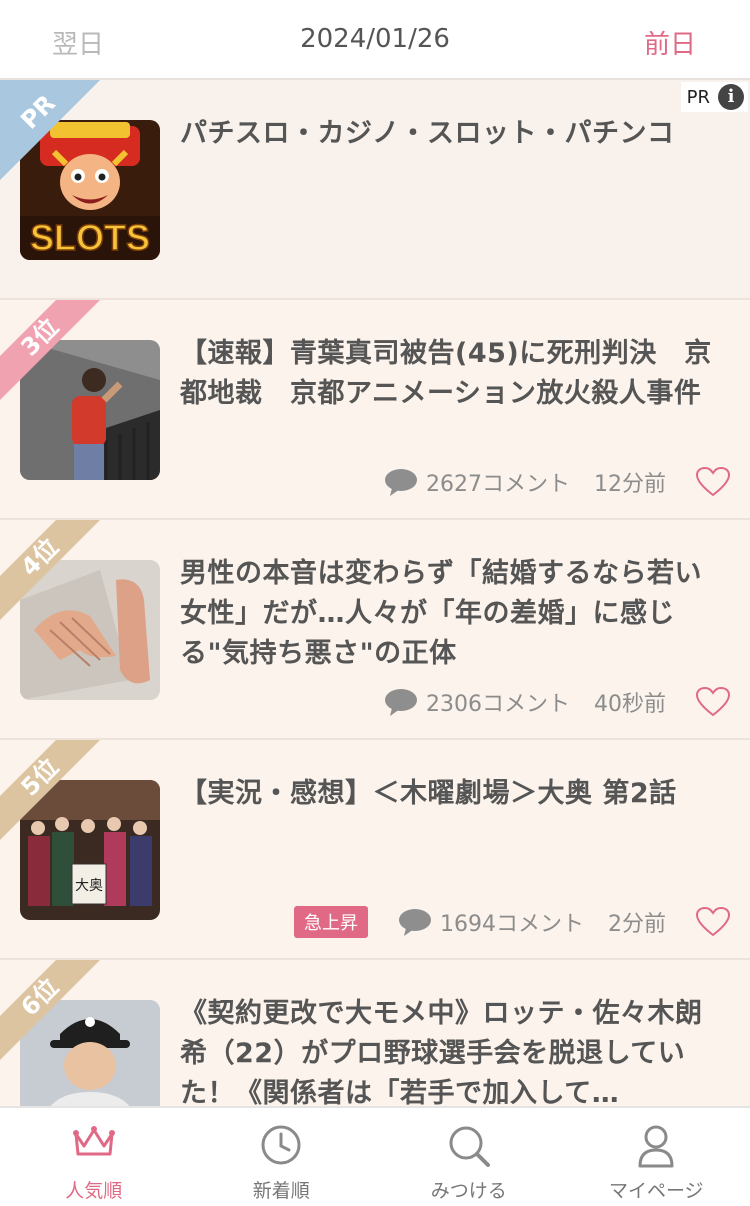  I want to click on clock-icon, so click(281, 1145).